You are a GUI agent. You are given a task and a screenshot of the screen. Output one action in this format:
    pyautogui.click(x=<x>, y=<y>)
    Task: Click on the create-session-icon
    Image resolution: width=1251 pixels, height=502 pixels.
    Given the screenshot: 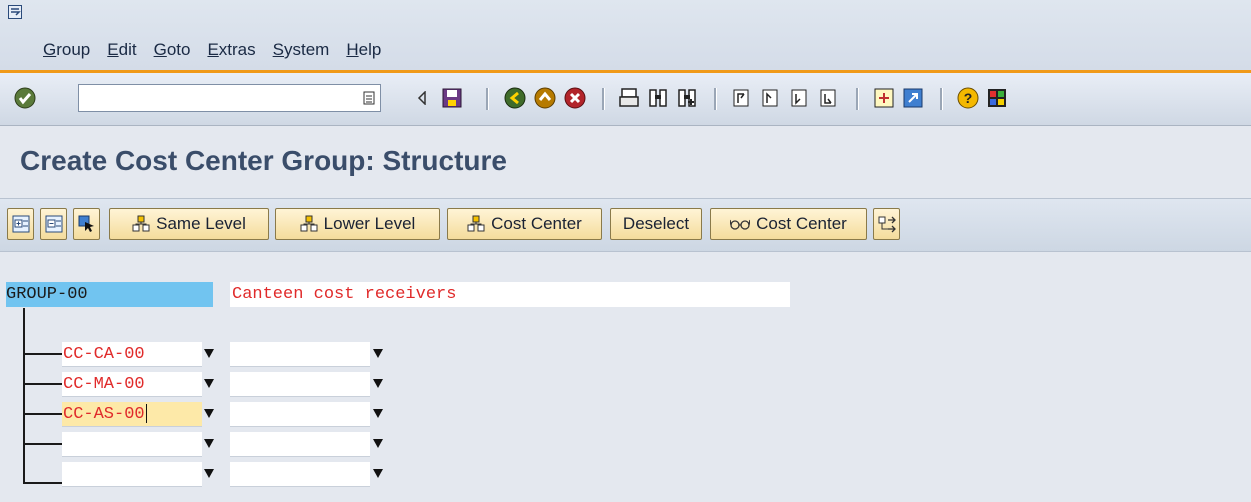 What is the action you would take?
    pyautogui.click(x=884, y=98)
    